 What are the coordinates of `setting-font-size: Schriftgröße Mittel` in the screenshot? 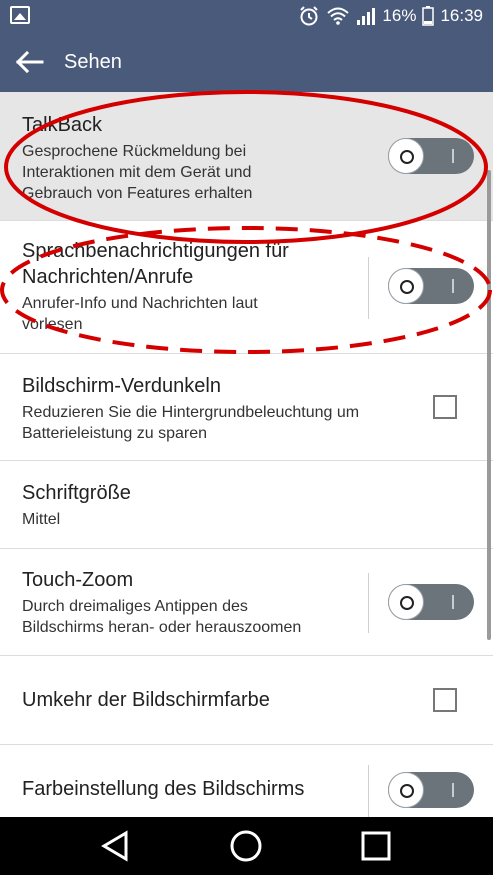 It's located at (246, 505).